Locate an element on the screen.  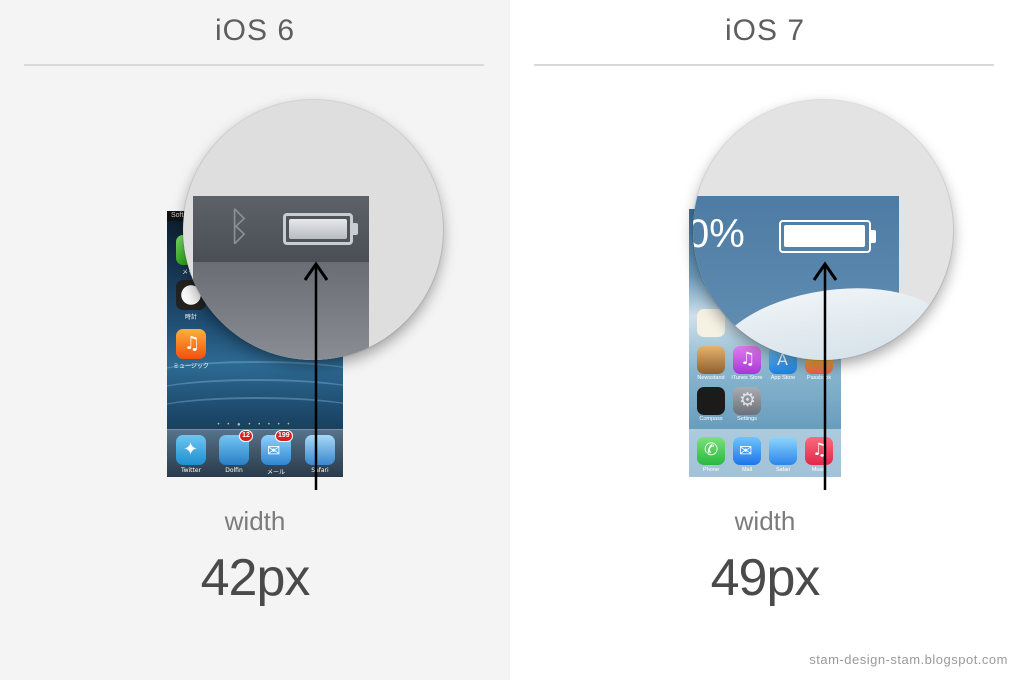
gear-icon: ⚙ is located at coordinates (748, 400).